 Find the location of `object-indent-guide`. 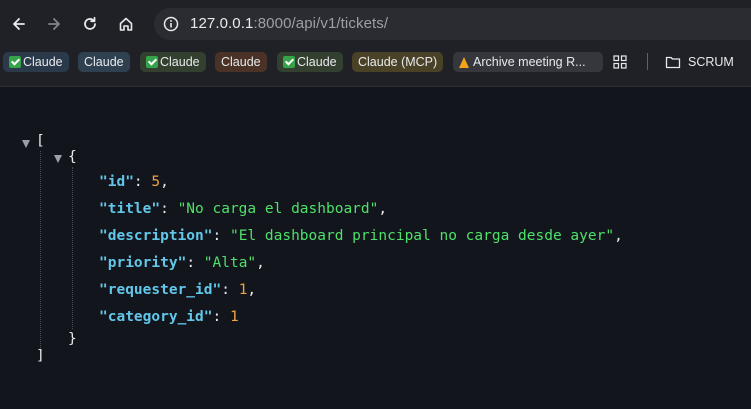

object-indent-guide is located at coordinates (72, 248).